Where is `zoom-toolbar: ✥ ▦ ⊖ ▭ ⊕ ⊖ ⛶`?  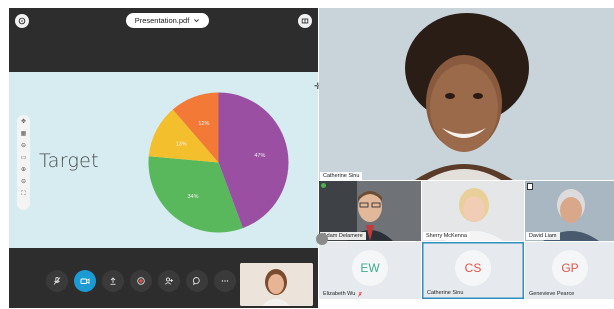
zoom-toolbar: ✥ ▦ ⊖ ▭ ⊕ ⊖ ⛶ is located at coordinates (23, 162).